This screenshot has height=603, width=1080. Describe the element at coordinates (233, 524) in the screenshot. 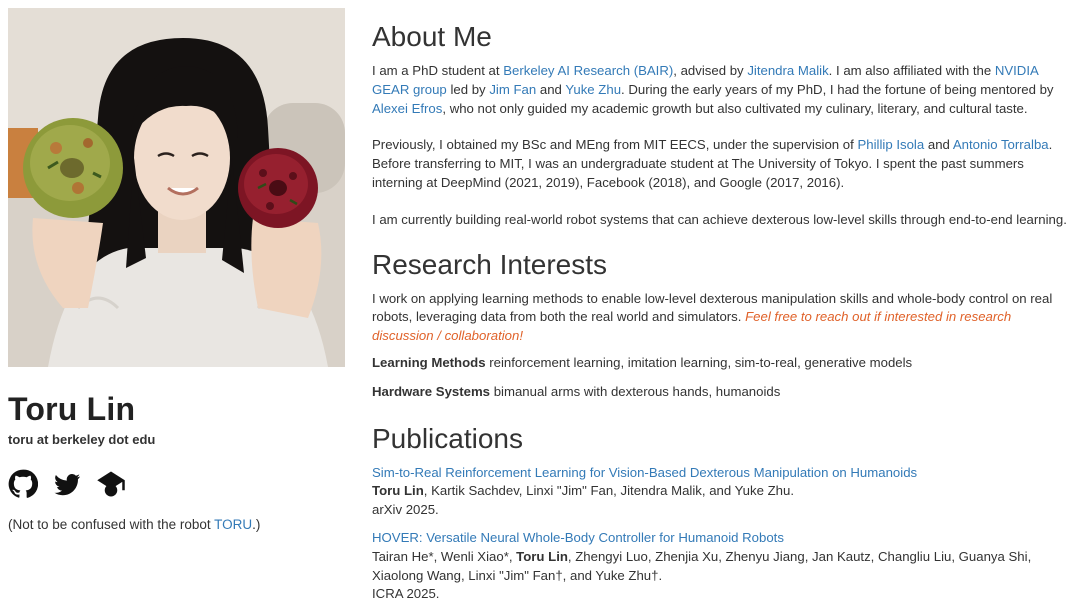

I see `toru-robot-link: TORU` at that location.